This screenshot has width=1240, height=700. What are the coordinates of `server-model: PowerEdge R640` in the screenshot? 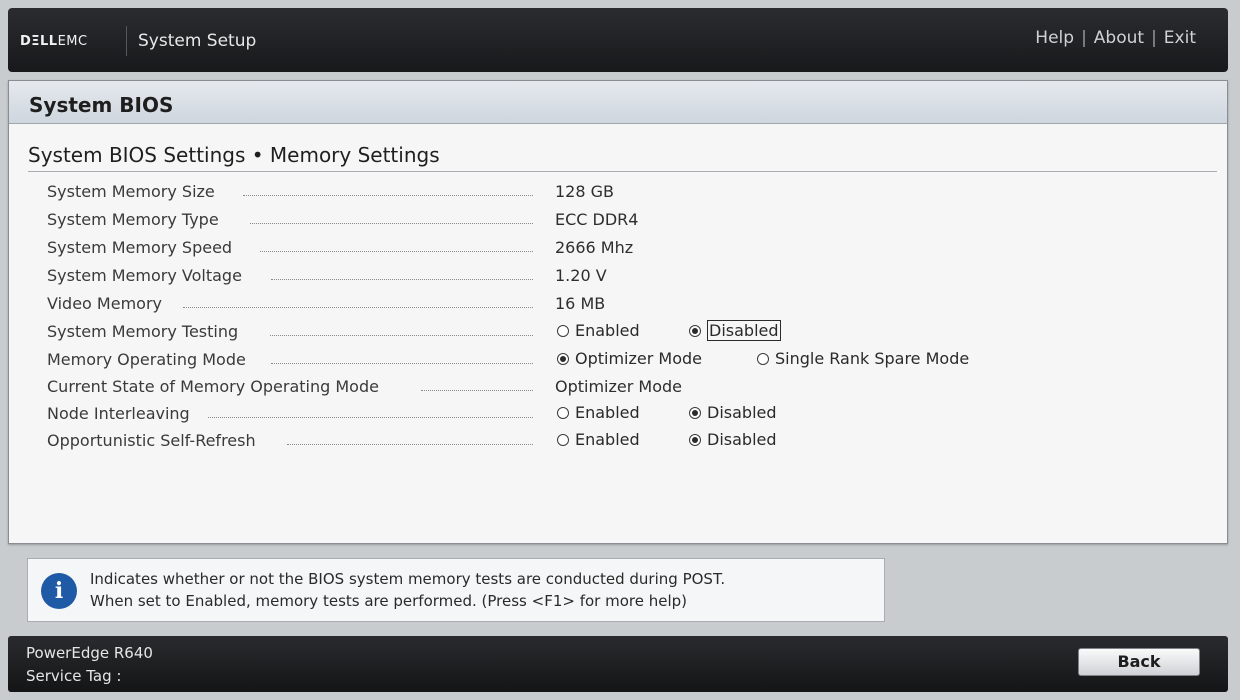 It's located at (89, 653).